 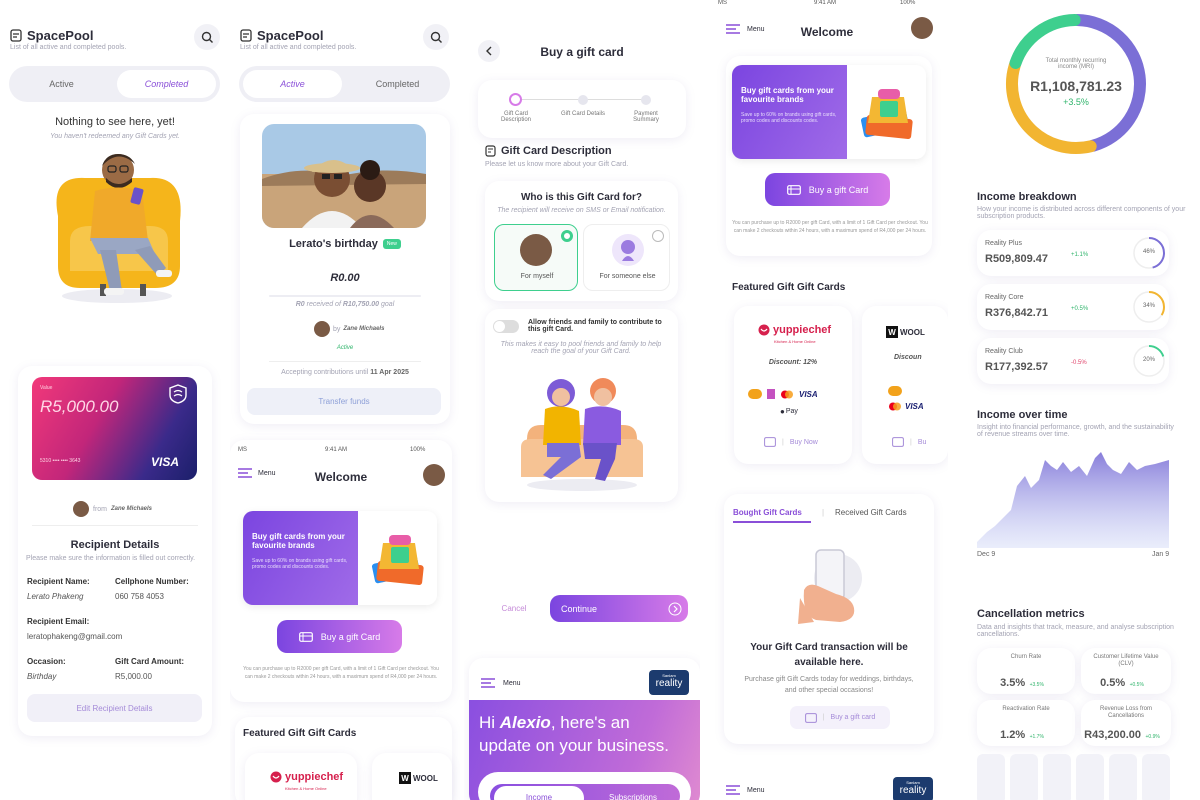 What do you see at coordinates (619, 608) in the screenshot?
I see `continue-button: Continue` at bounding box center [619, 608].